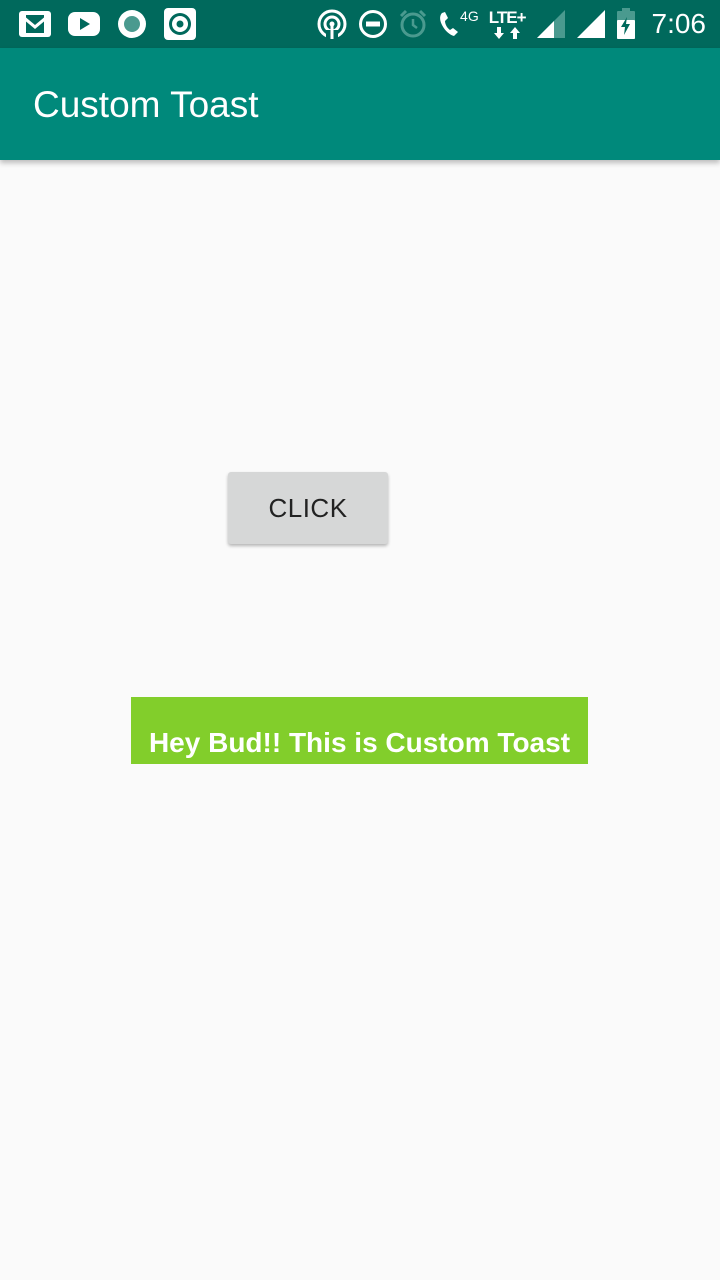  I want to click on record-icon, so click(132, 24).